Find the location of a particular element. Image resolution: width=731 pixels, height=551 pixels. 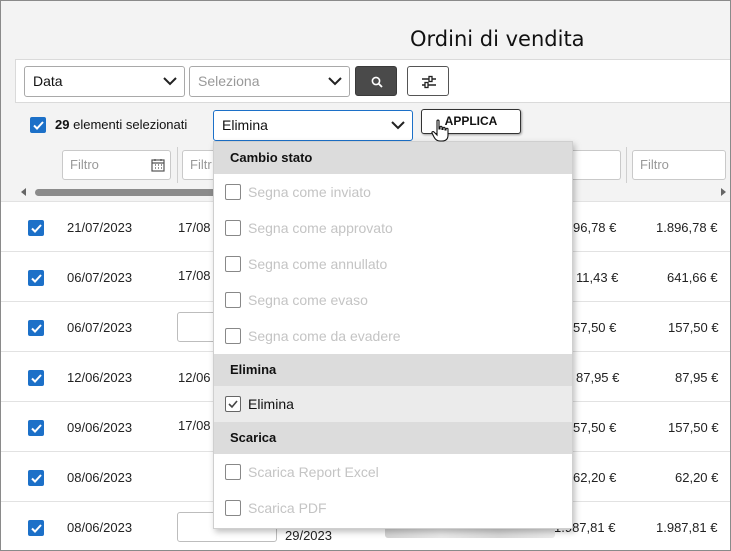

checked-checkbox-icon is located at coordinates (233, 404).